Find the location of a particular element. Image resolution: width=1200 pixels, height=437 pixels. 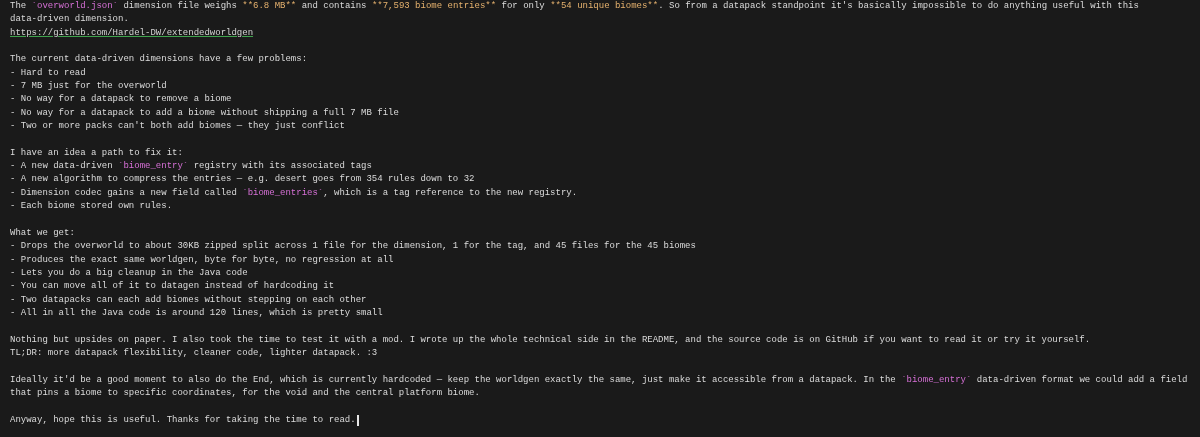

text-line: - No way for a datapack to add a biome without shipping a full 7 MB file is located at coordinates (204, 113).